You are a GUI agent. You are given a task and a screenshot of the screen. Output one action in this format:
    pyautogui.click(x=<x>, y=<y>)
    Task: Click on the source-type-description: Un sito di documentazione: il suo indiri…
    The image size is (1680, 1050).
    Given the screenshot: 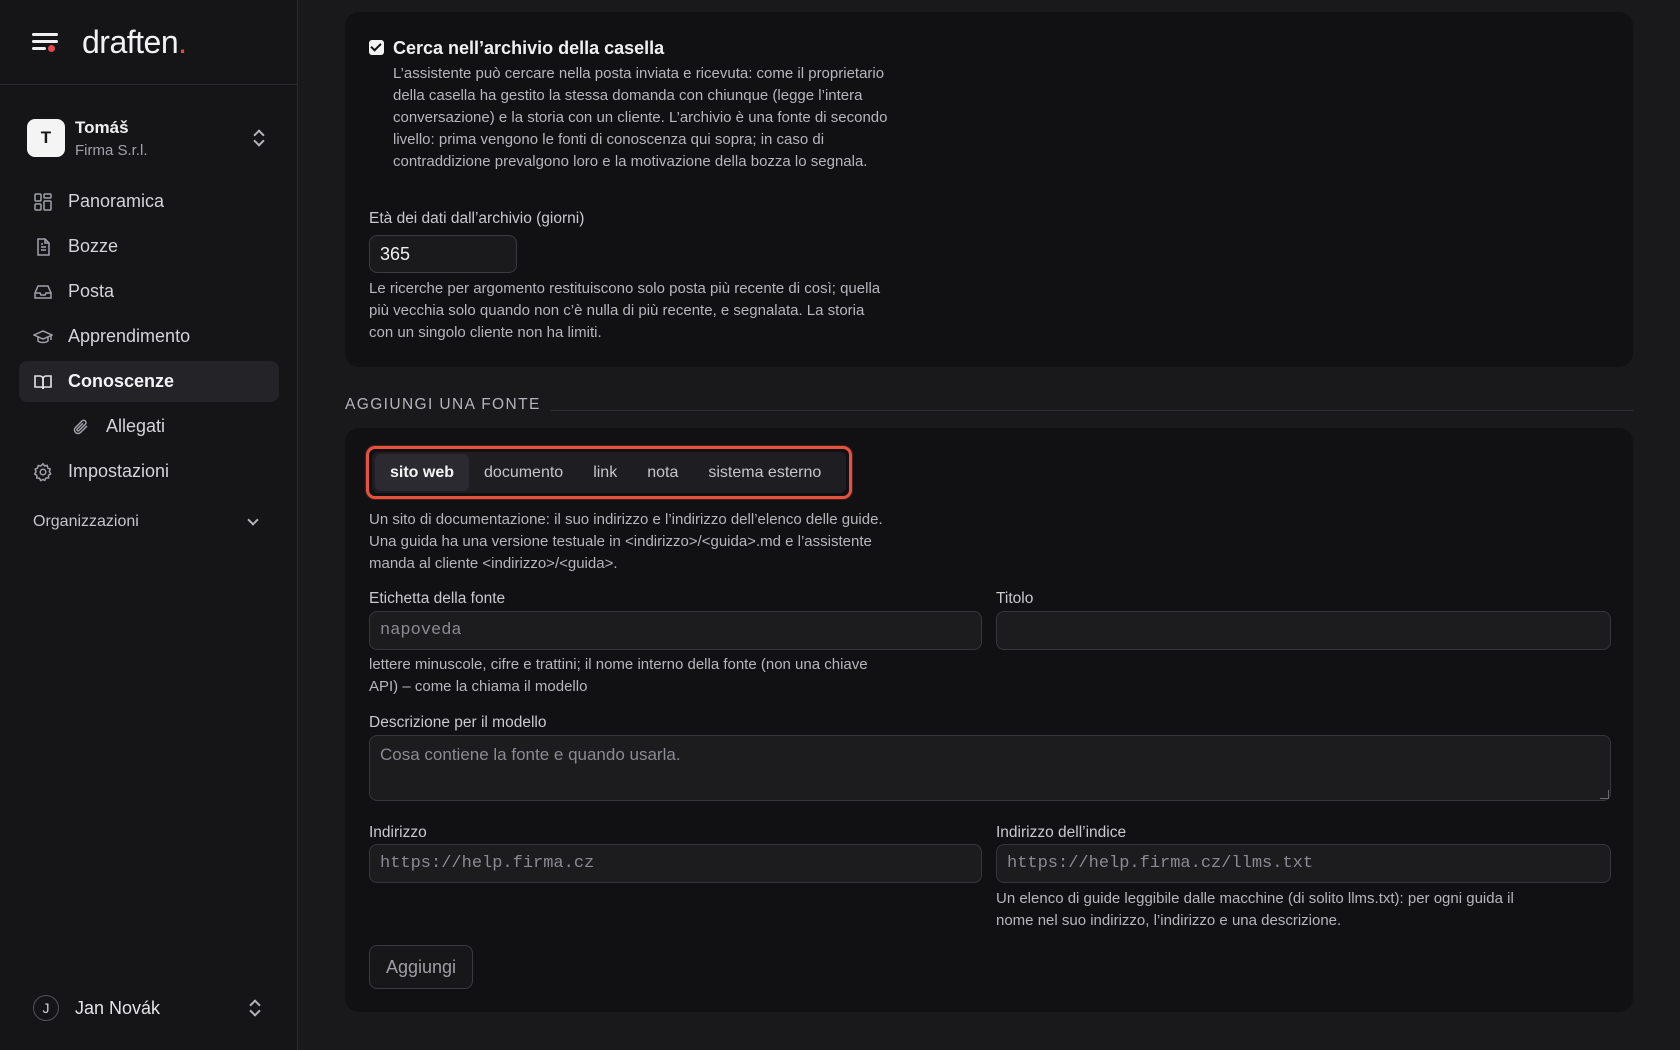 What is the action you would take?
    pyautogui.click(x=626, y=541)
    